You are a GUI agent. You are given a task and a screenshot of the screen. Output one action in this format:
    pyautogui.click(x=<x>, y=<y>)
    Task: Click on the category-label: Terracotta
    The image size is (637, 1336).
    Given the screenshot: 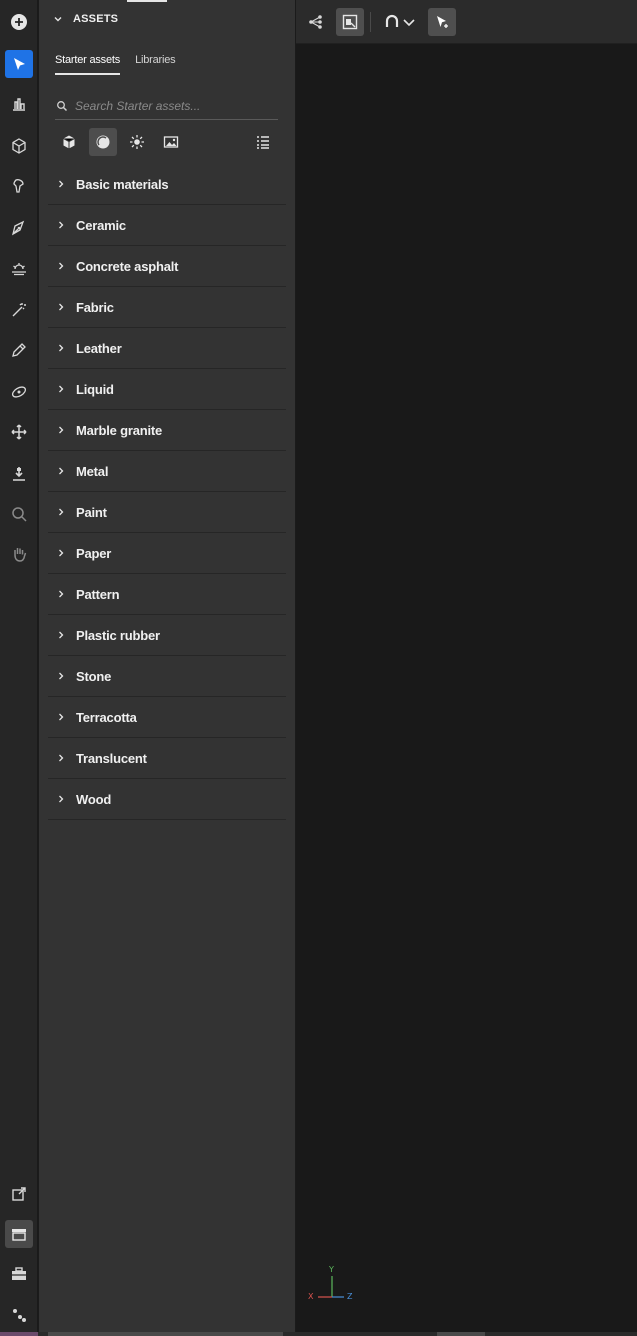 What is the action you would take?
    pyautogui.click(x=106, y=717)
    